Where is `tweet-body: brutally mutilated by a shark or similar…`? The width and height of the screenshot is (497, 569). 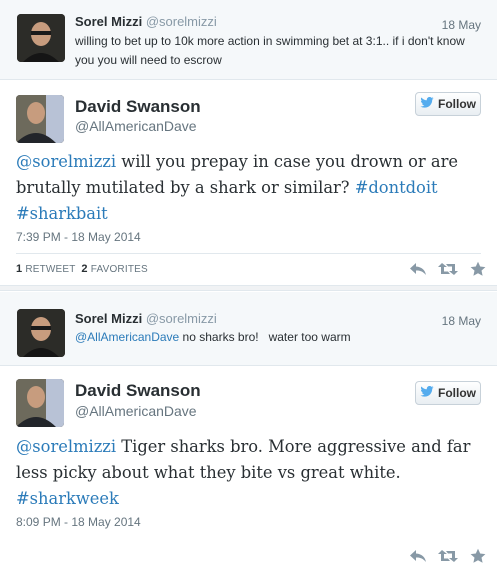 tweet-body: brutally mutilated by a shark or similar… is located at coordinates (185, 187).